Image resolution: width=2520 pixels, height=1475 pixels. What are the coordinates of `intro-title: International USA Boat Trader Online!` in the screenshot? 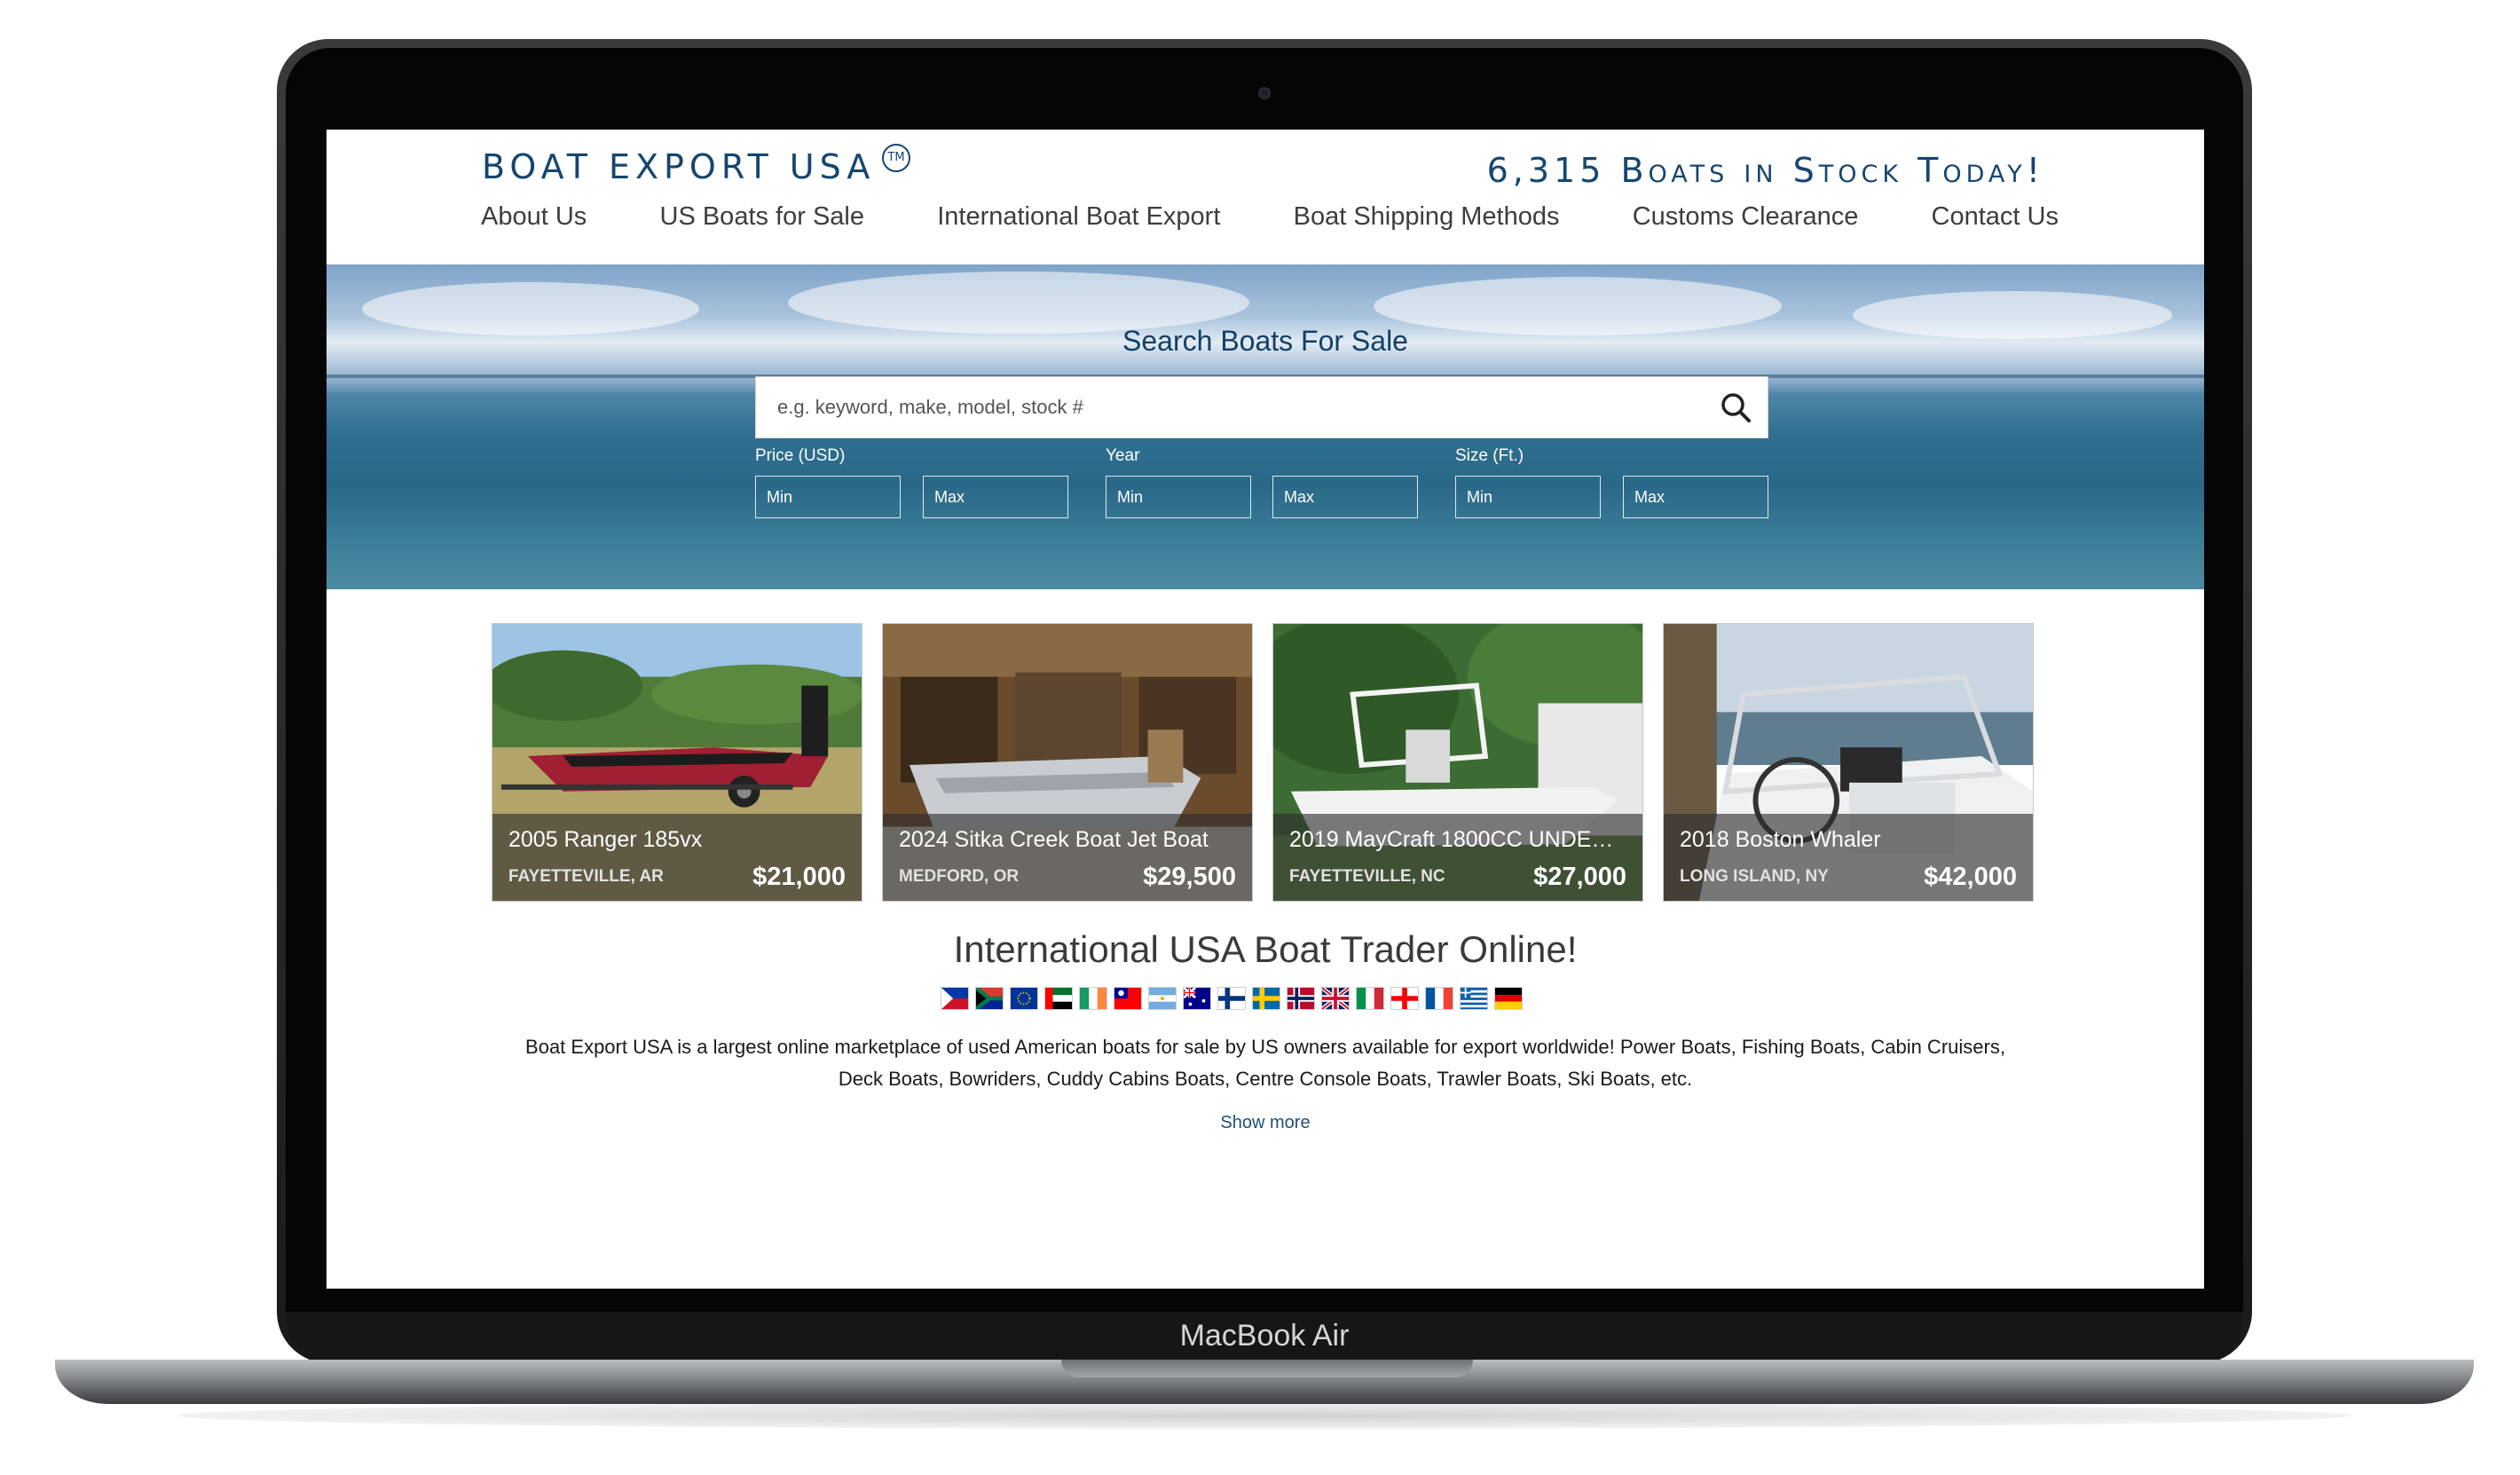 It's located at (1266, 949).